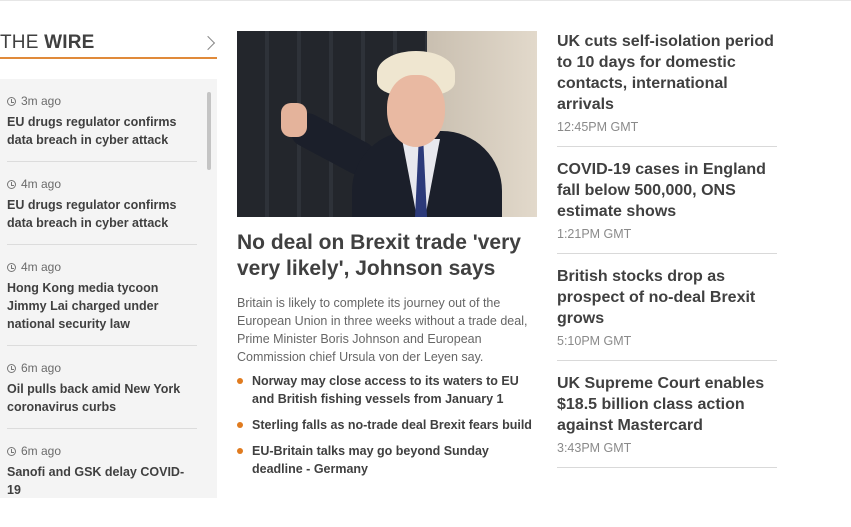  What do you see at coordinates (594, 234) in the screenshot?
I see `story-timestamp: 1:21PM GMT` at bounding box center [594, 234].